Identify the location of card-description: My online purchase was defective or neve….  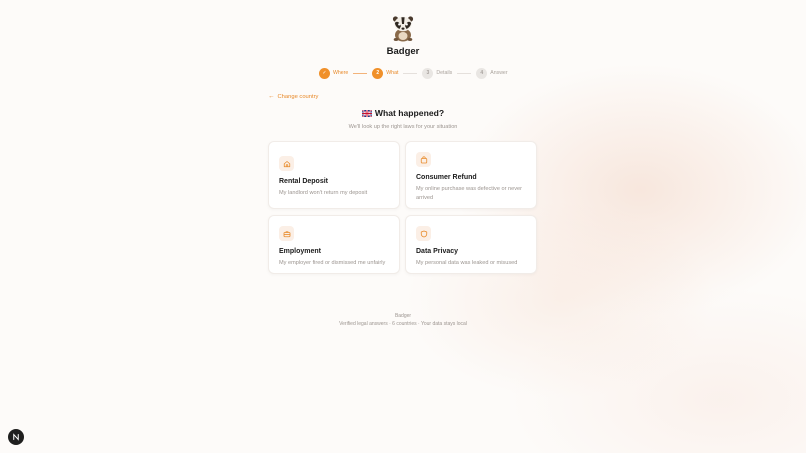
(469, 193).